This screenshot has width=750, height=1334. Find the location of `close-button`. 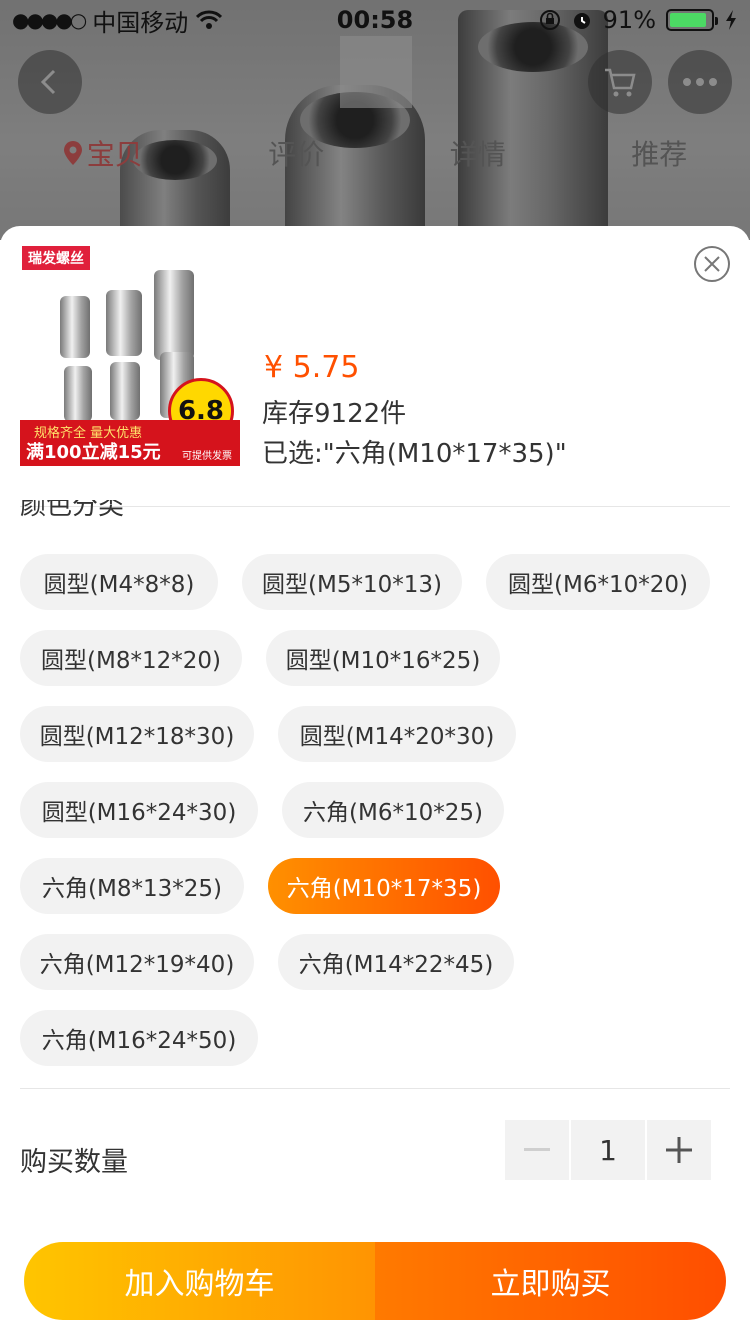

close-button is located at coordinates (712, 264).